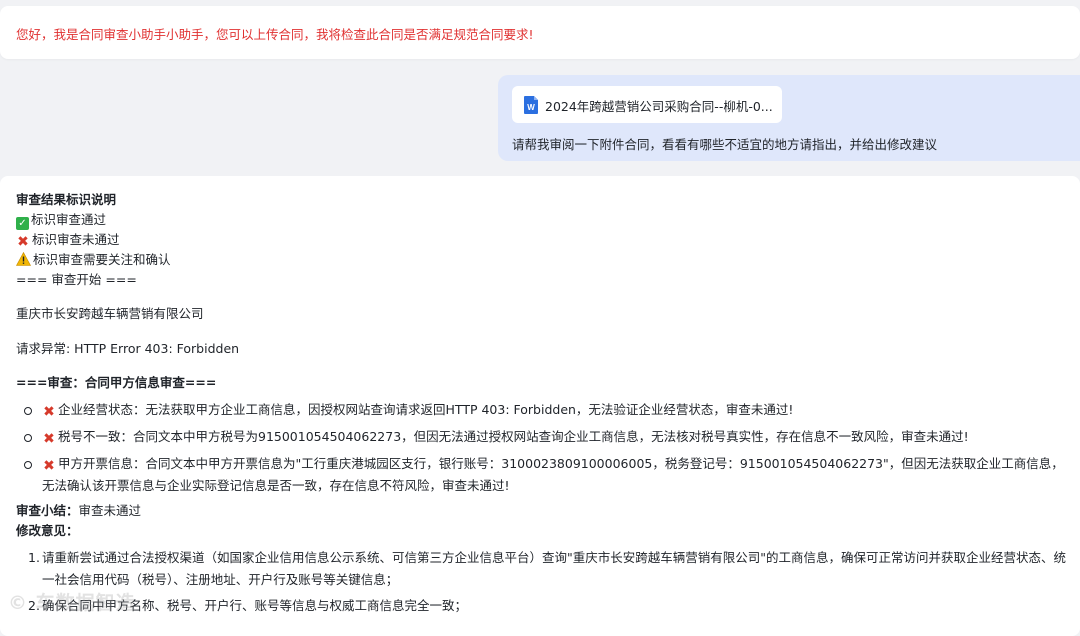 The image size is (1080, 636). What do you see at coordinates (69, 219) in the screenshot?
I see `legend-pass-text: 标识审查通过` at bounding box center [69, 219].